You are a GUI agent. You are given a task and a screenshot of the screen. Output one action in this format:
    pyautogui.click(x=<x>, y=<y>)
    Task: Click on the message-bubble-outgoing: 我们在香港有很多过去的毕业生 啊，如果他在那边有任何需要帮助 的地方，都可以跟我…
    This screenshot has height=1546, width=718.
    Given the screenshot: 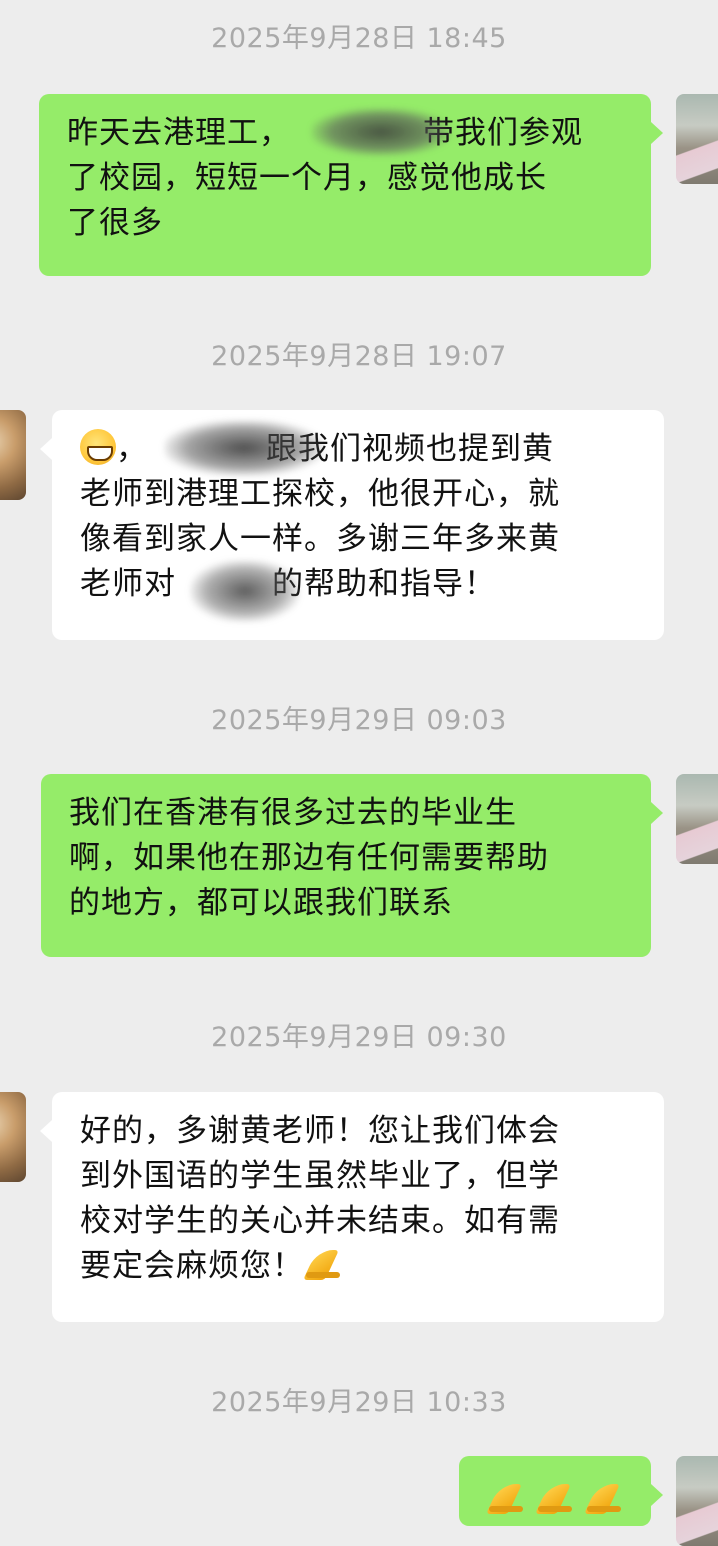 What is the action you would take?
    pyautogui.click(x=346, y=865)
    